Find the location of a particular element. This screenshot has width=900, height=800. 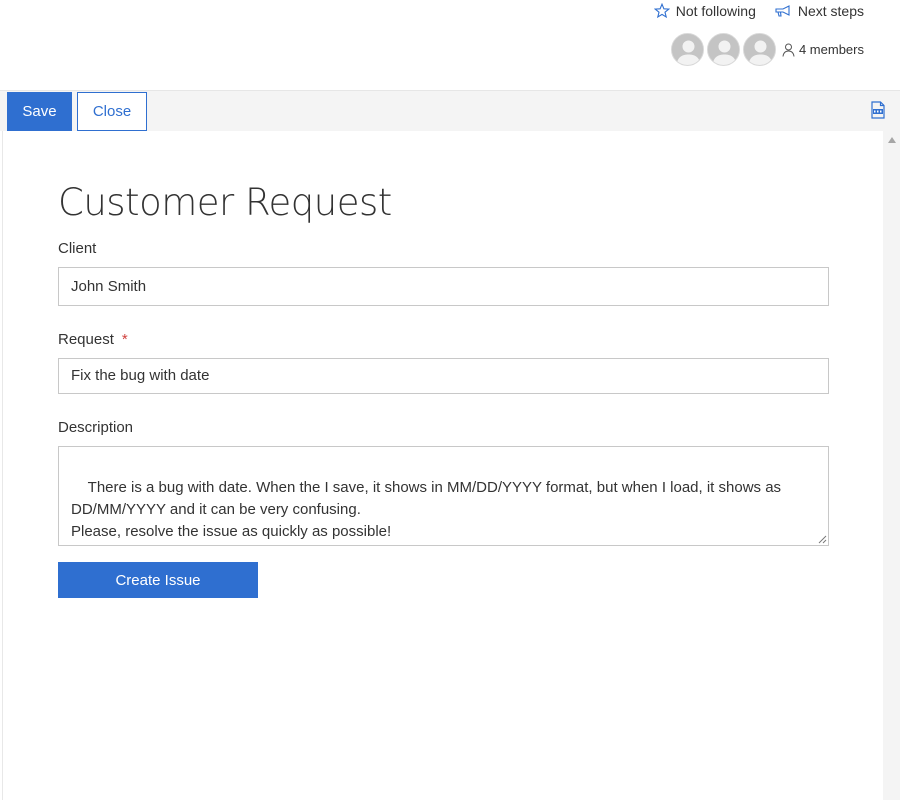

pdf-icon is located at coordinates (878, 110).